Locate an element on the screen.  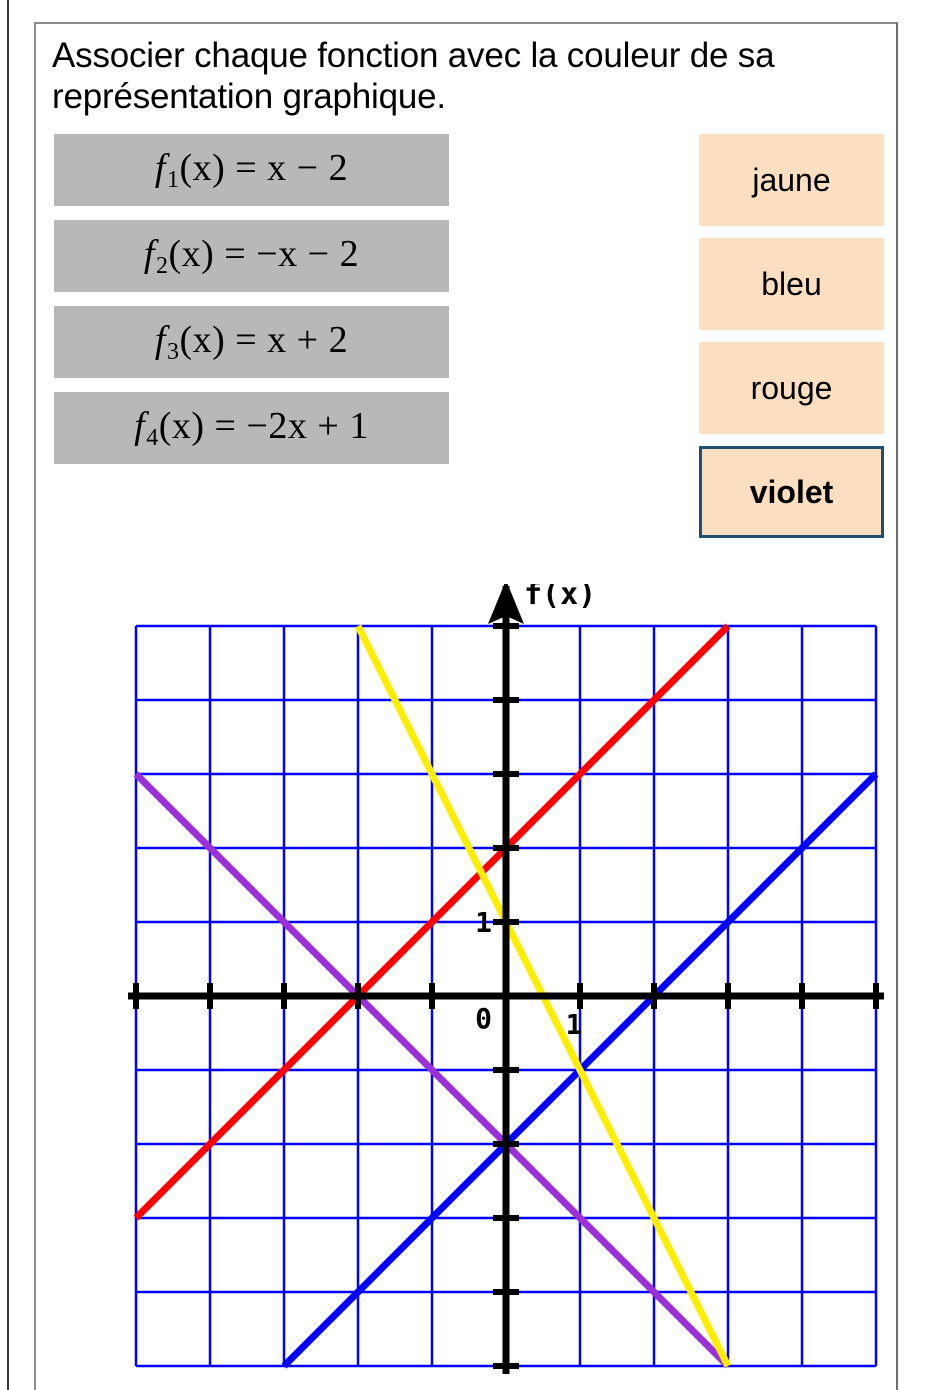
color-option-list: jaune bleu rouge violet is located at coordinates (791, 342).